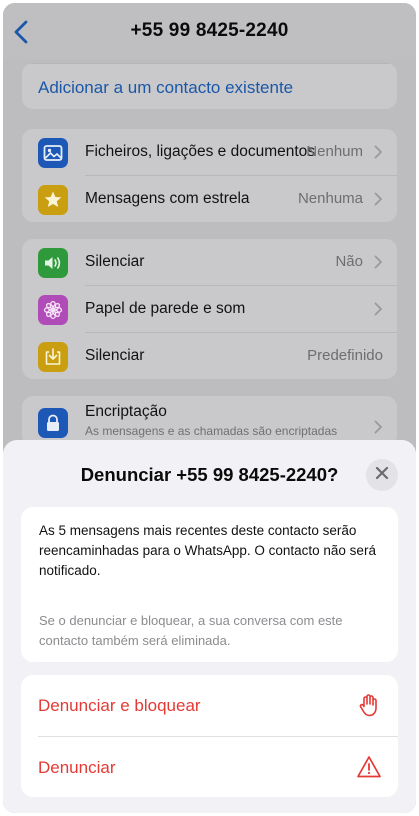  I want to click on wallpaper-sound-row: Papel de parede e som, so click(209, 309).